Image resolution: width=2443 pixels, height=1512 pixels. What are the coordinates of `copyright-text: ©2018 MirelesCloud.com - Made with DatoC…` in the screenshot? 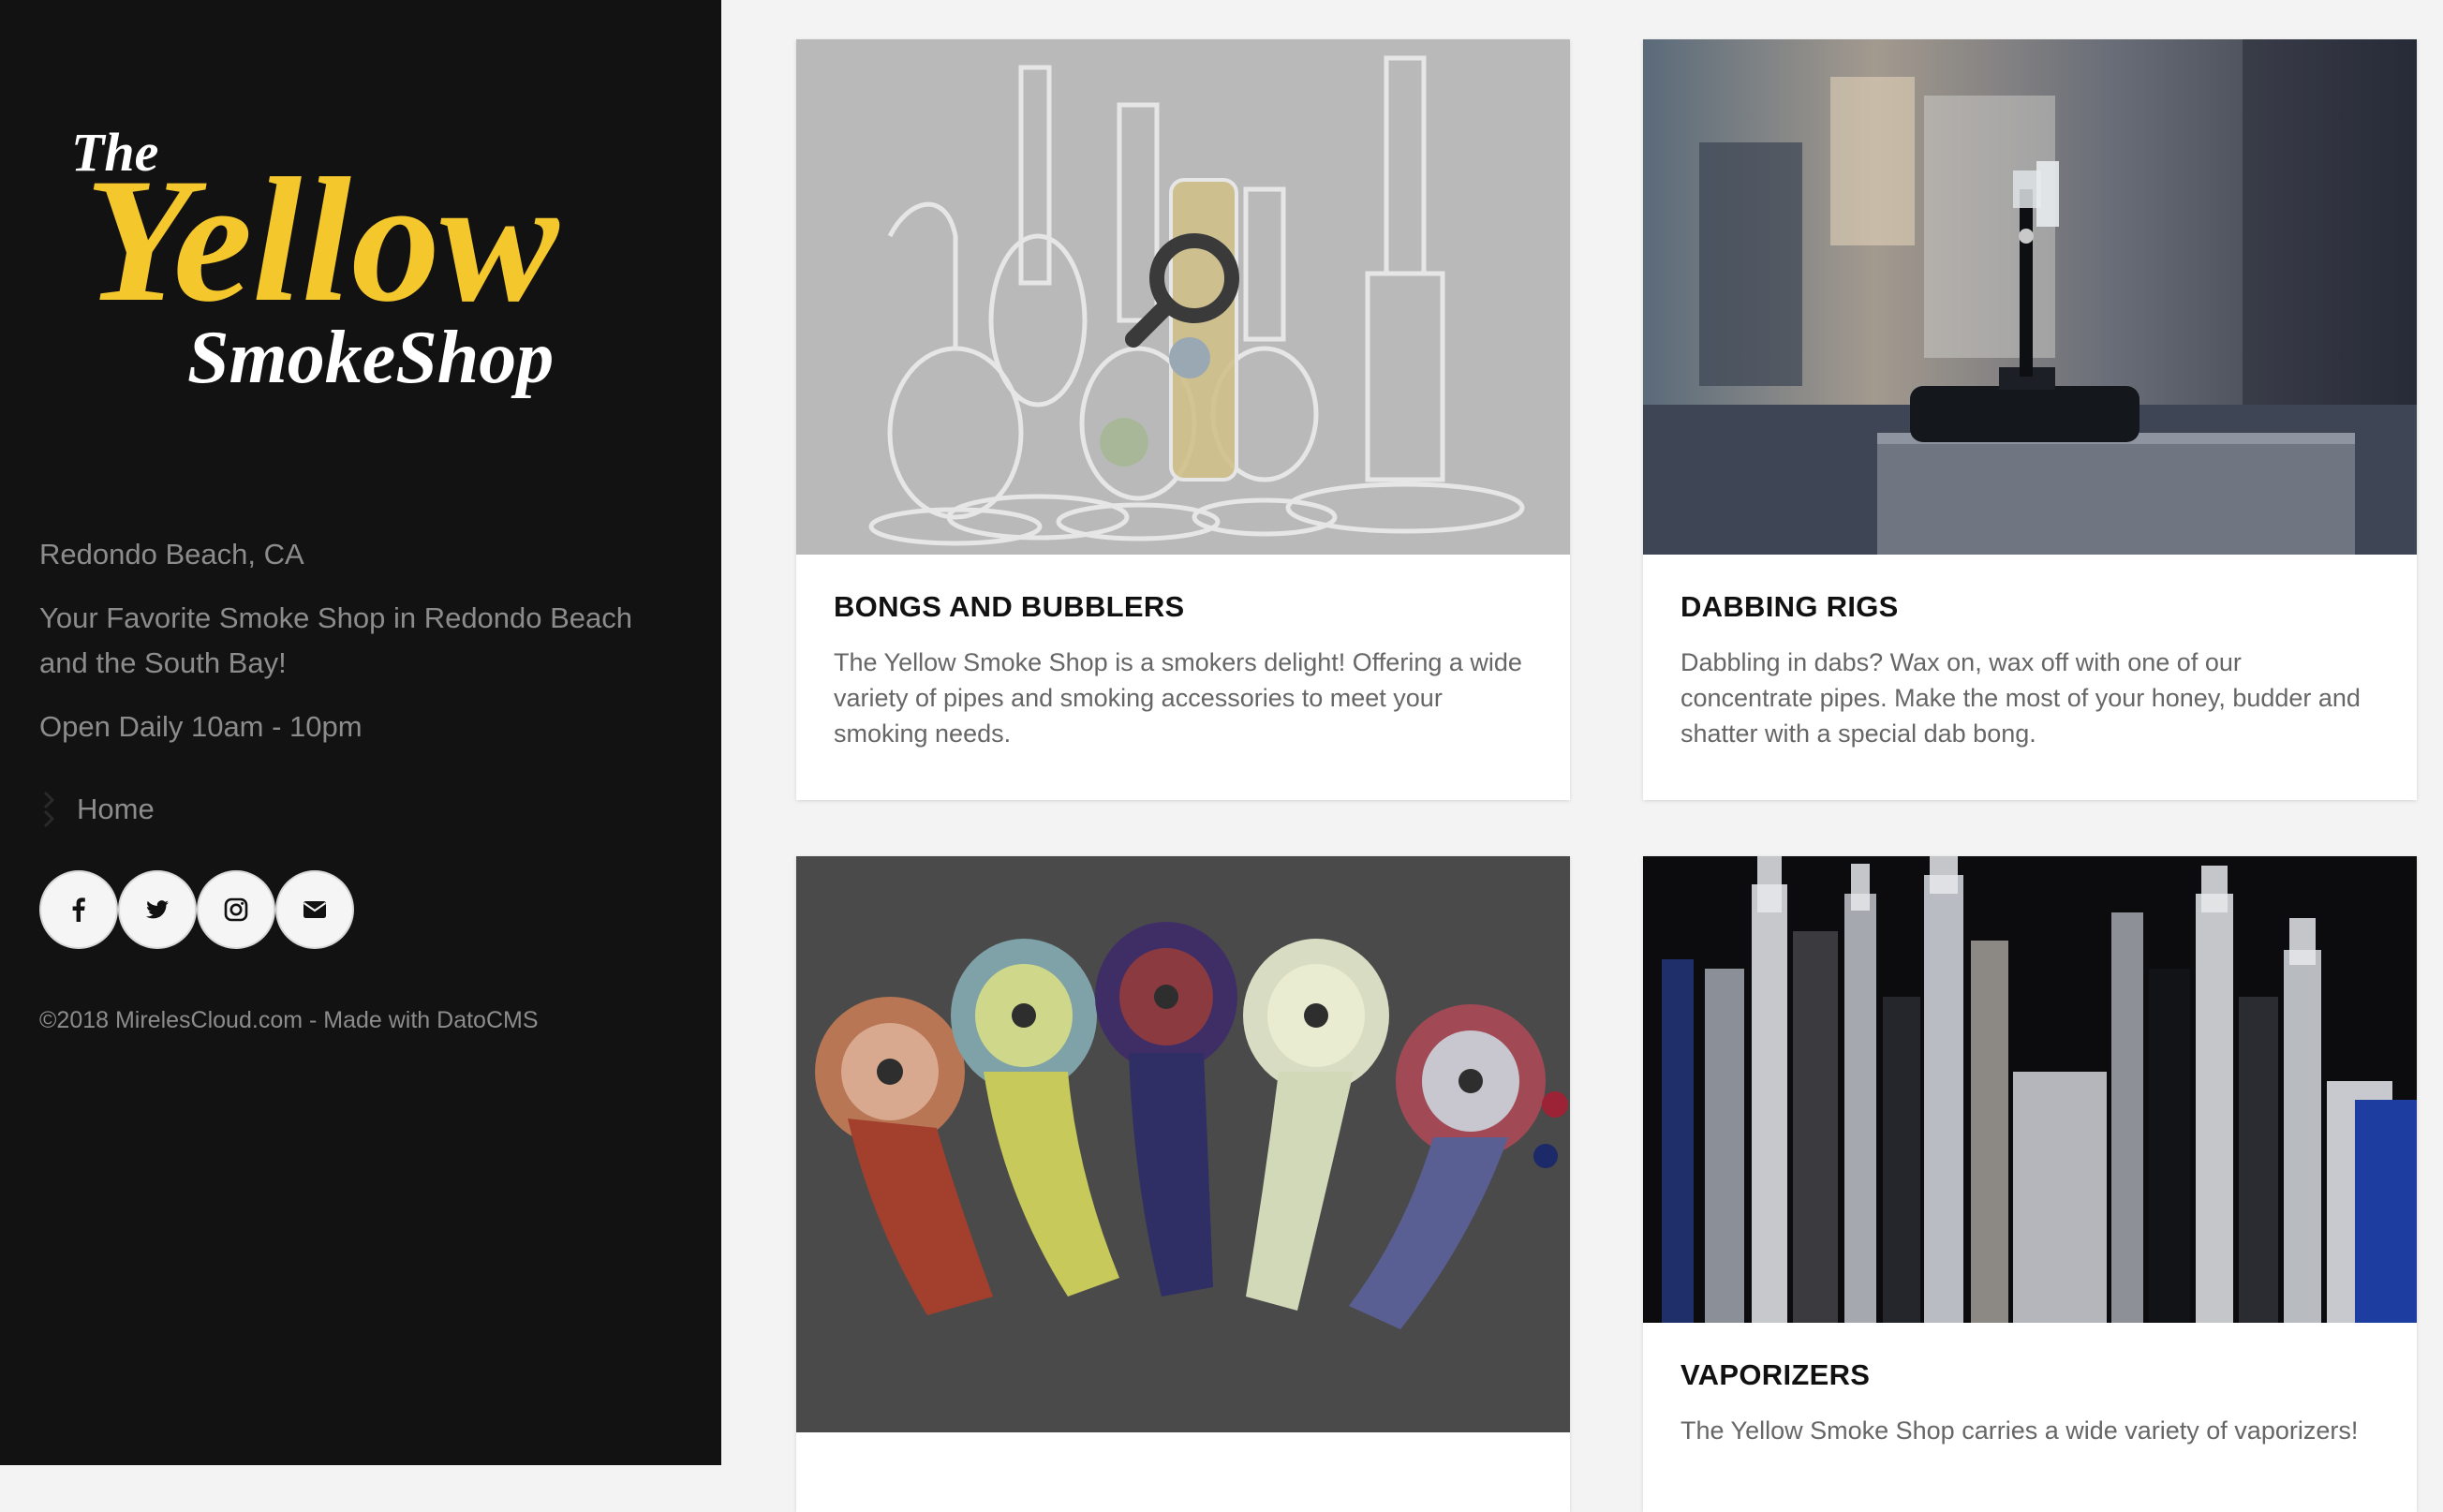 It's located at (289, 1020).